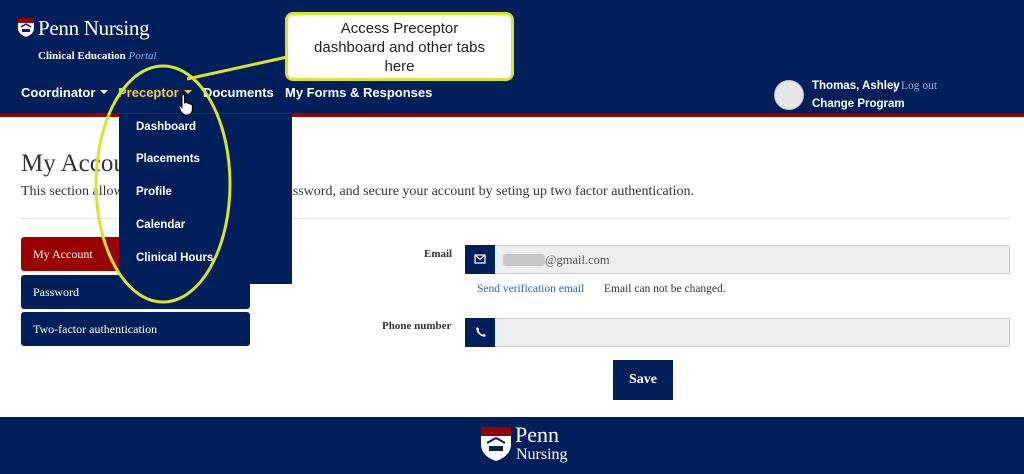 The width and height of the screenshot is (1024, 474). Describe the element at coordinates (789, 95) in the screenshot. I see `avatar` at that location.